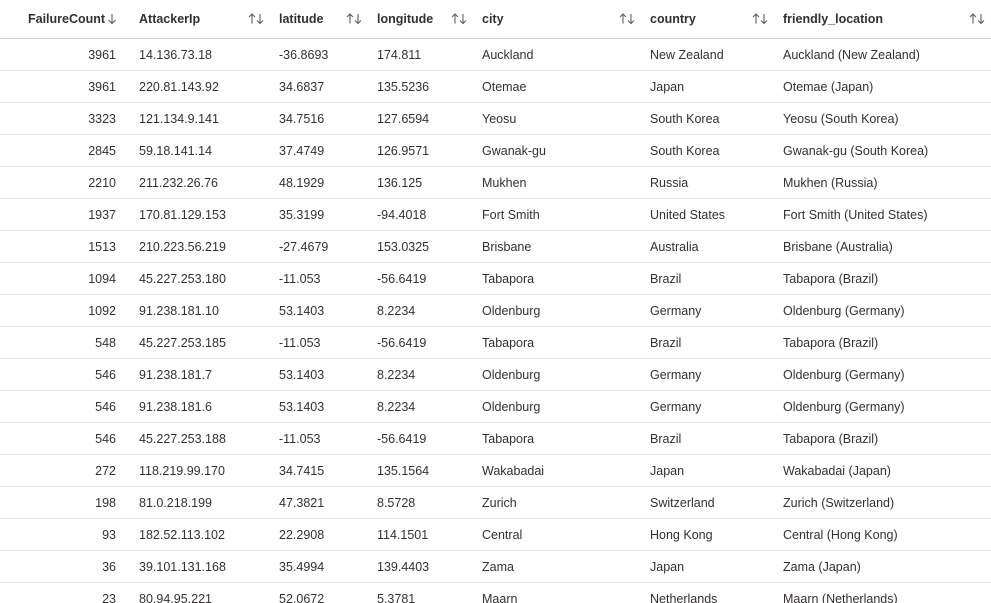 Image resolution: width=991 pixels, height=603 pixels. What do you see at coordinates (707, 592) in the screenshot?
I see `country-cell: Netherlands` at bounding box center [707, 592].